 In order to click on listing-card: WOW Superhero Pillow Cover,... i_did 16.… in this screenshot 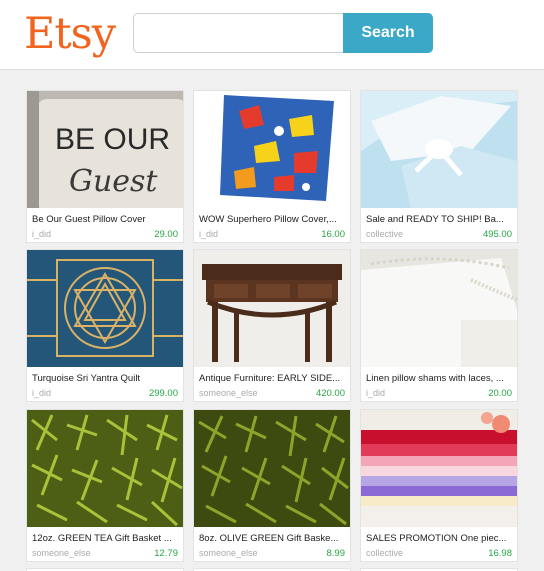, I will do `click(272, 166)`.